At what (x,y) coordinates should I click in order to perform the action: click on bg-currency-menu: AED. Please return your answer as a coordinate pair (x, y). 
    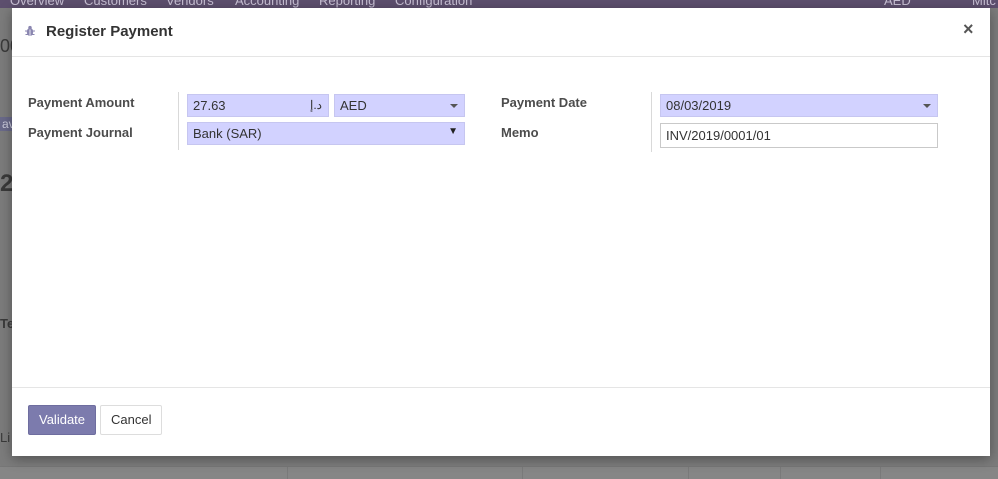
    Looking at the image, I should click on (897, 4).